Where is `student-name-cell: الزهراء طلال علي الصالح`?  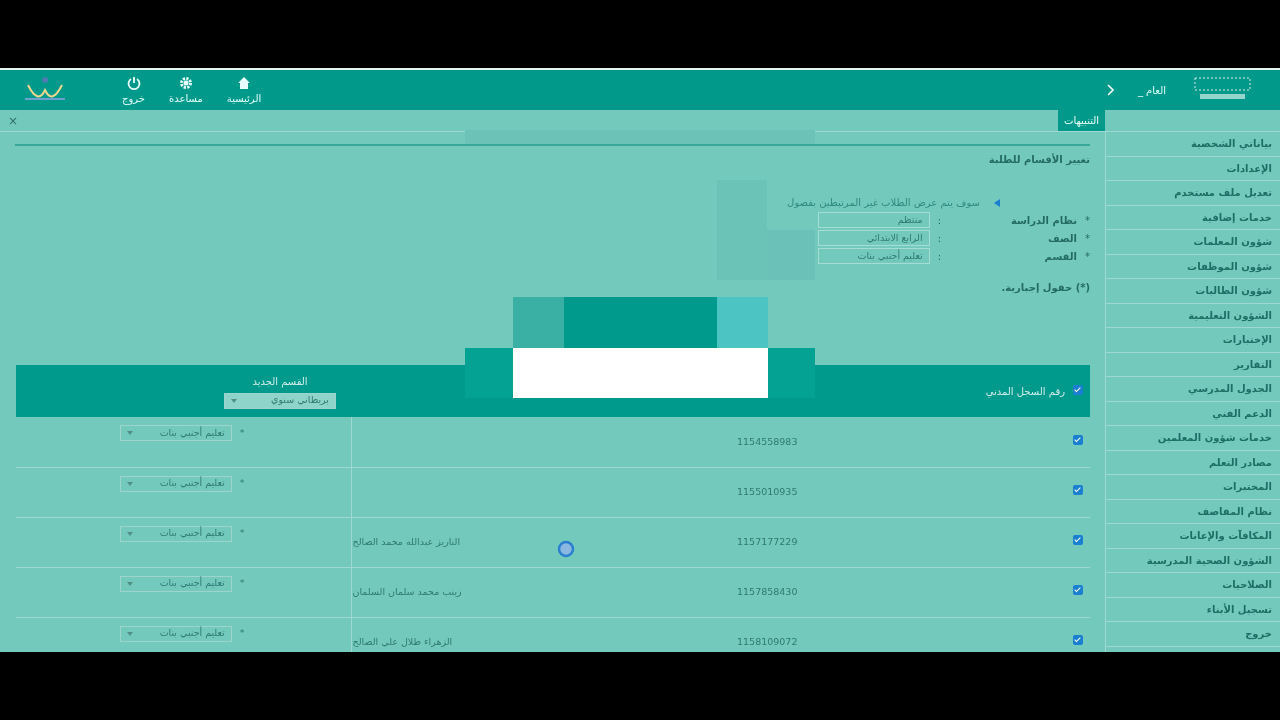
student-name-cell: الزهراء طلال علي الصالح is located at coordinates (402, 641).